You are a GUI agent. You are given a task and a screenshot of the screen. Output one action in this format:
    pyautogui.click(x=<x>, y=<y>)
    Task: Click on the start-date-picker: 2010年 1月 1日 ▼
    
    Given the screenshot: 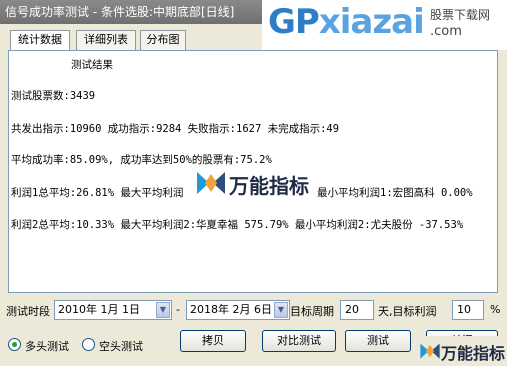 What is the action you would take?
    pyautogui.click(x=113, y=310)
    